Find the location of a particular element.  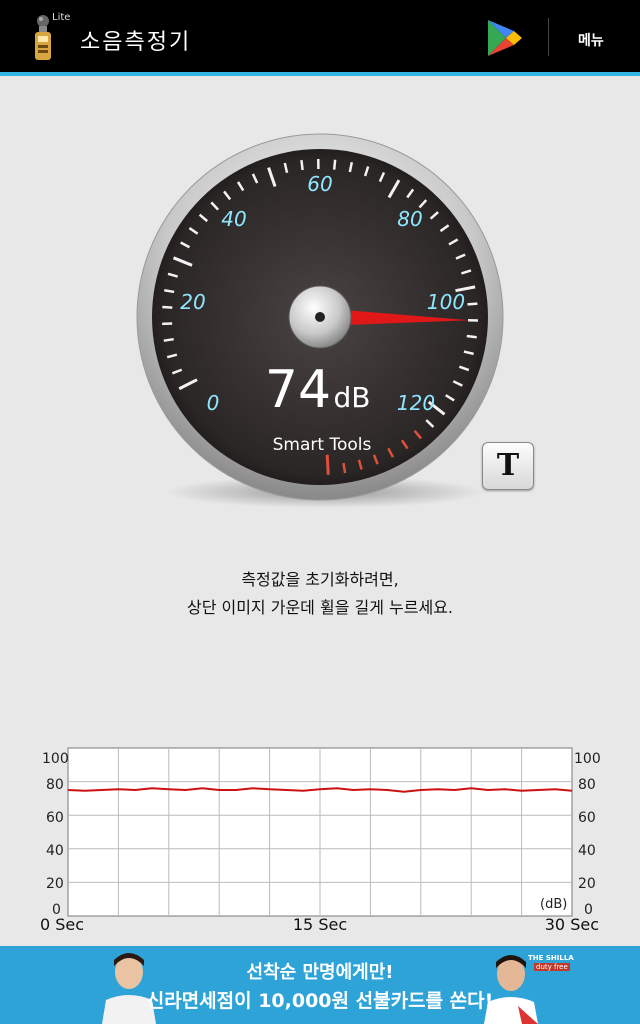

db-unit: dB is located at coordinates (352, 397).